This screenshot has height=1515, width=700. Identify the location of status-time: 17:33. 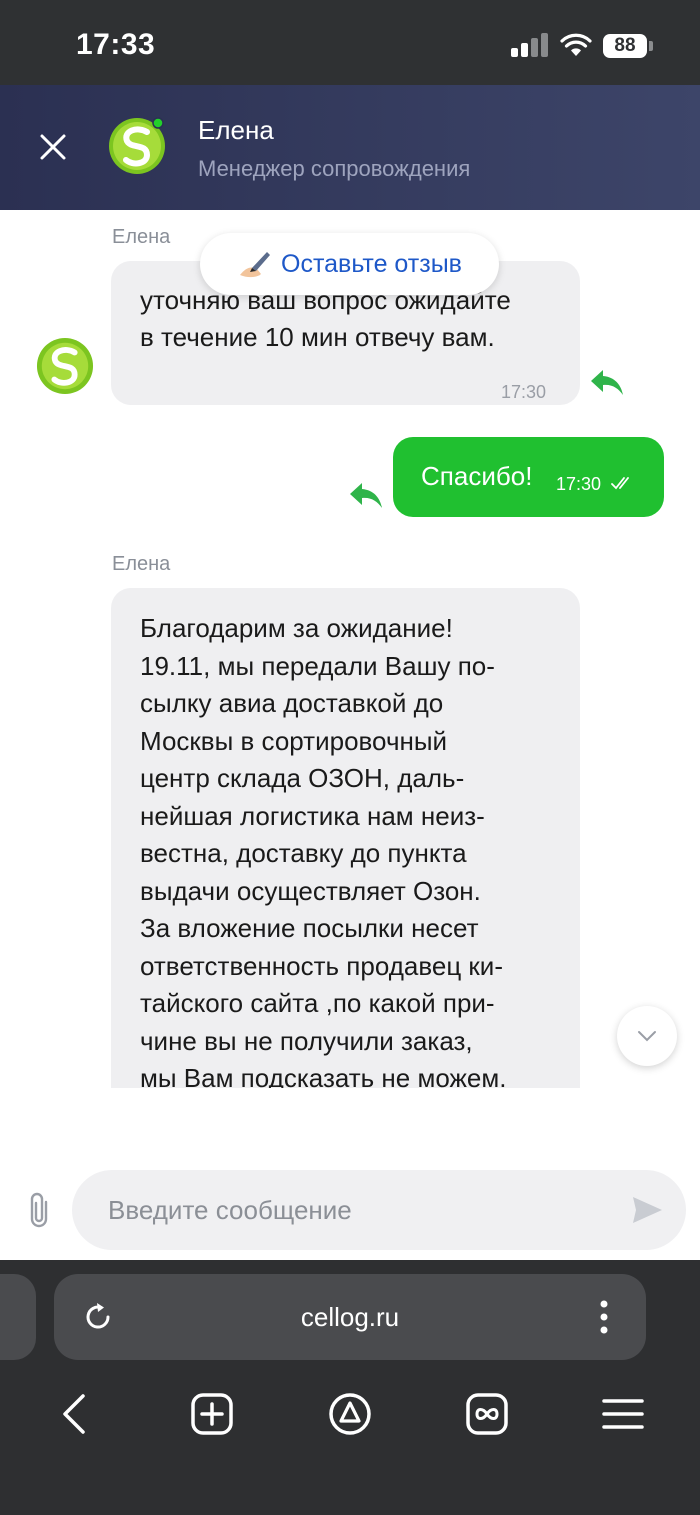
(116, 44).